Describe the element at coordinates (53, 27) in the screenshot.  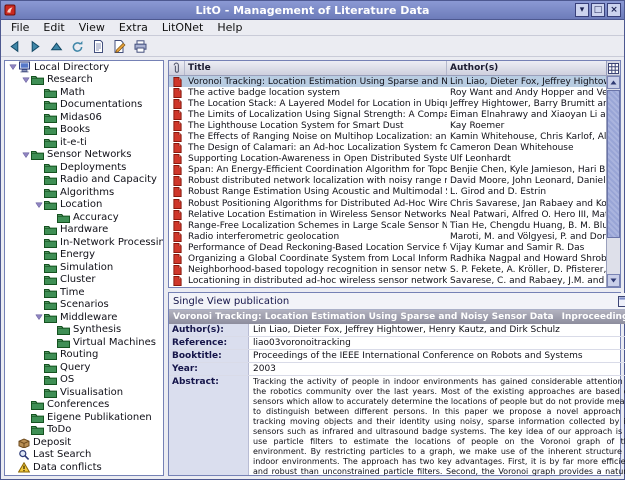
I see `menu-edit: Edit` at that location.